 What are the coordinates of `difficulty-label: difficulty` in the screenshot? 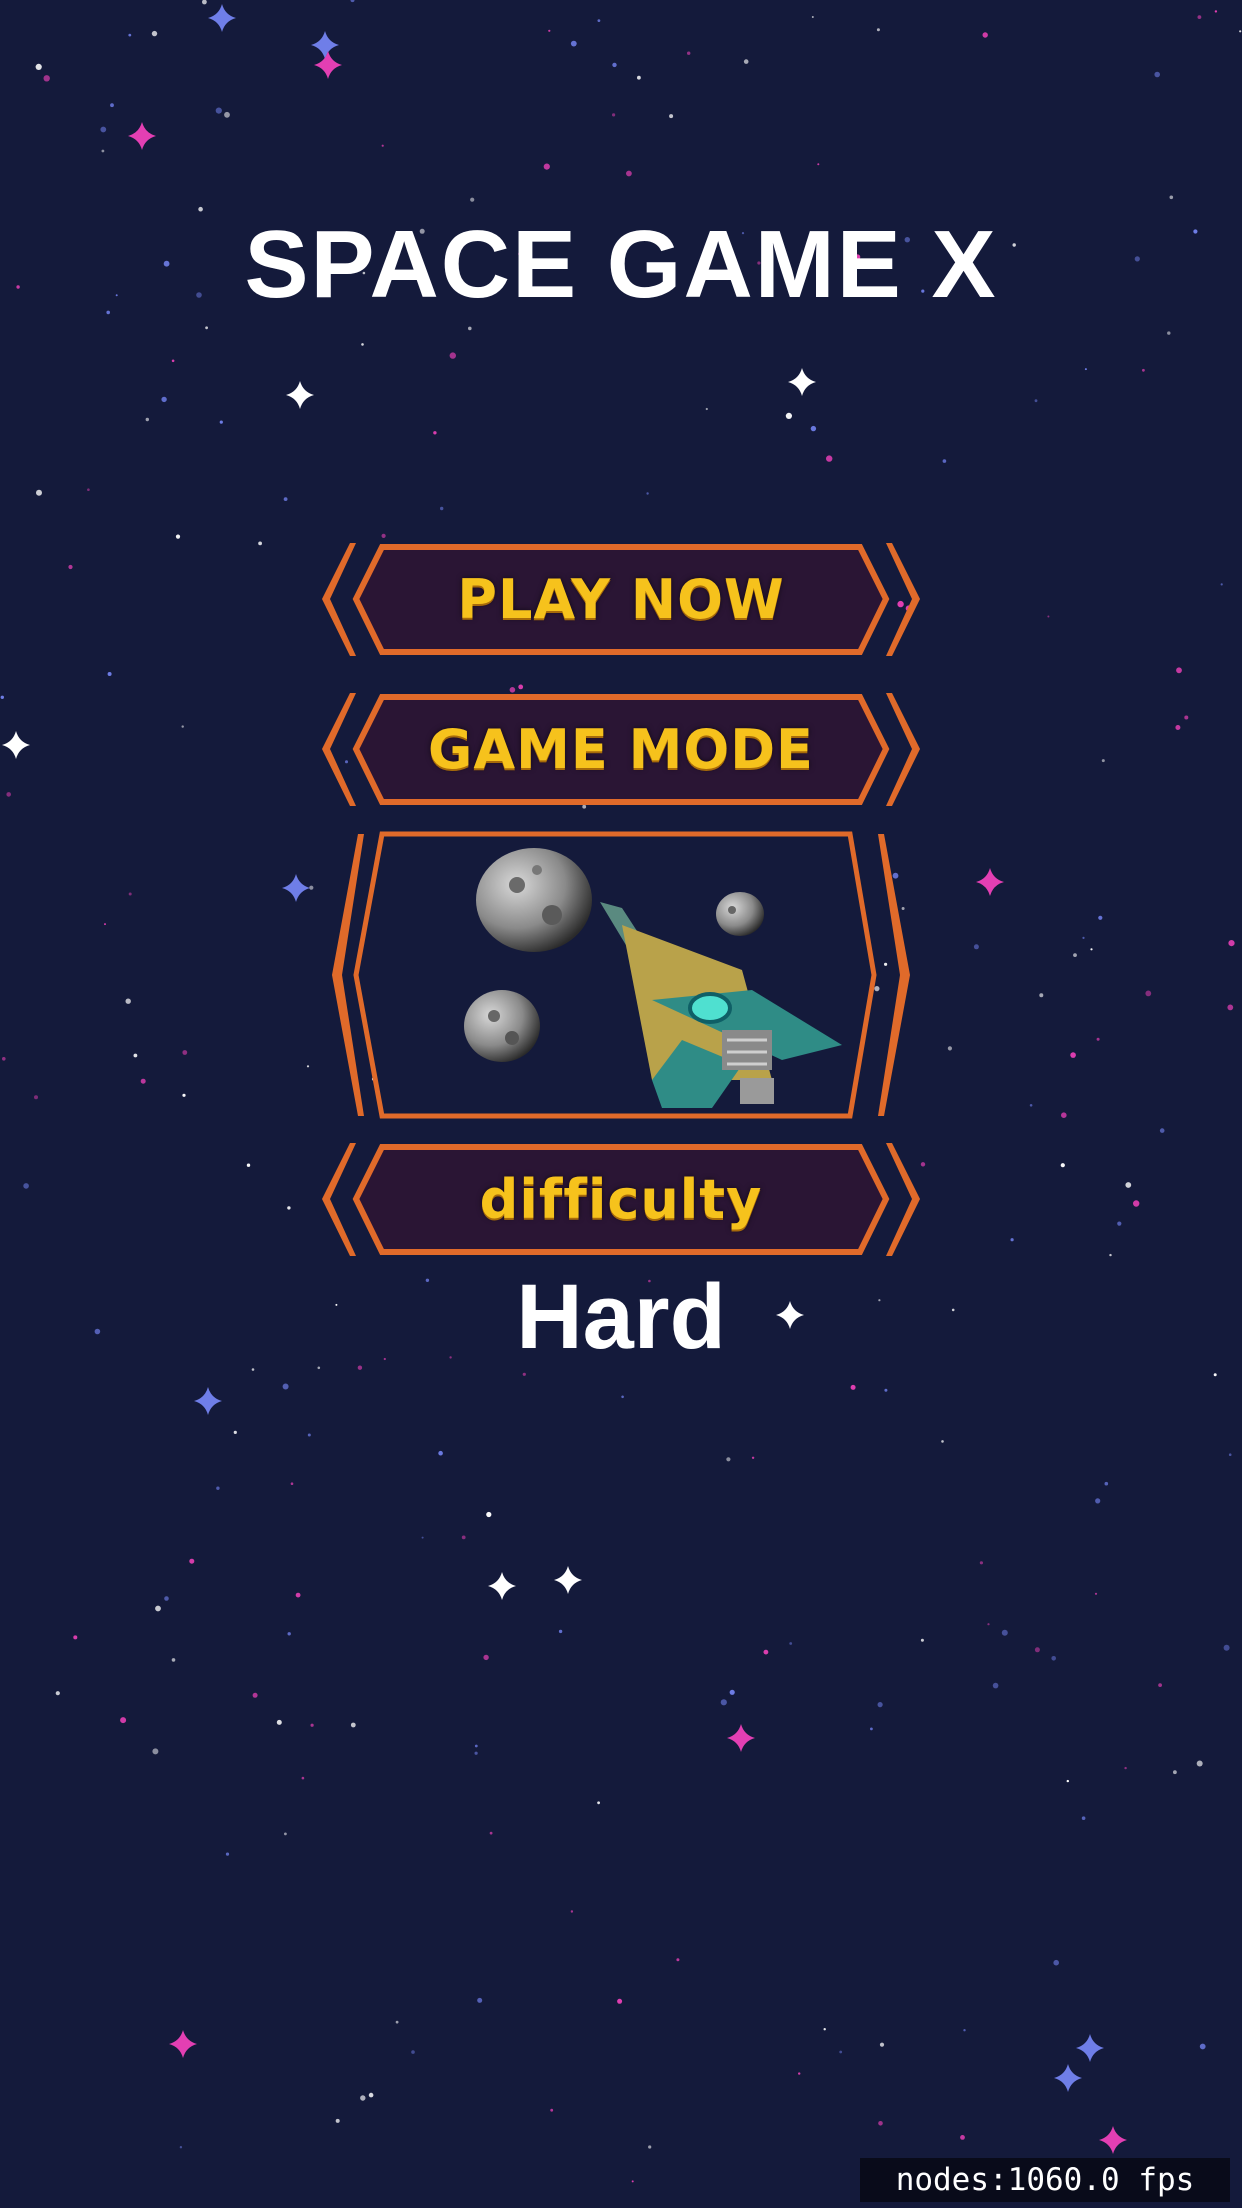 It's located at (621, 1199).